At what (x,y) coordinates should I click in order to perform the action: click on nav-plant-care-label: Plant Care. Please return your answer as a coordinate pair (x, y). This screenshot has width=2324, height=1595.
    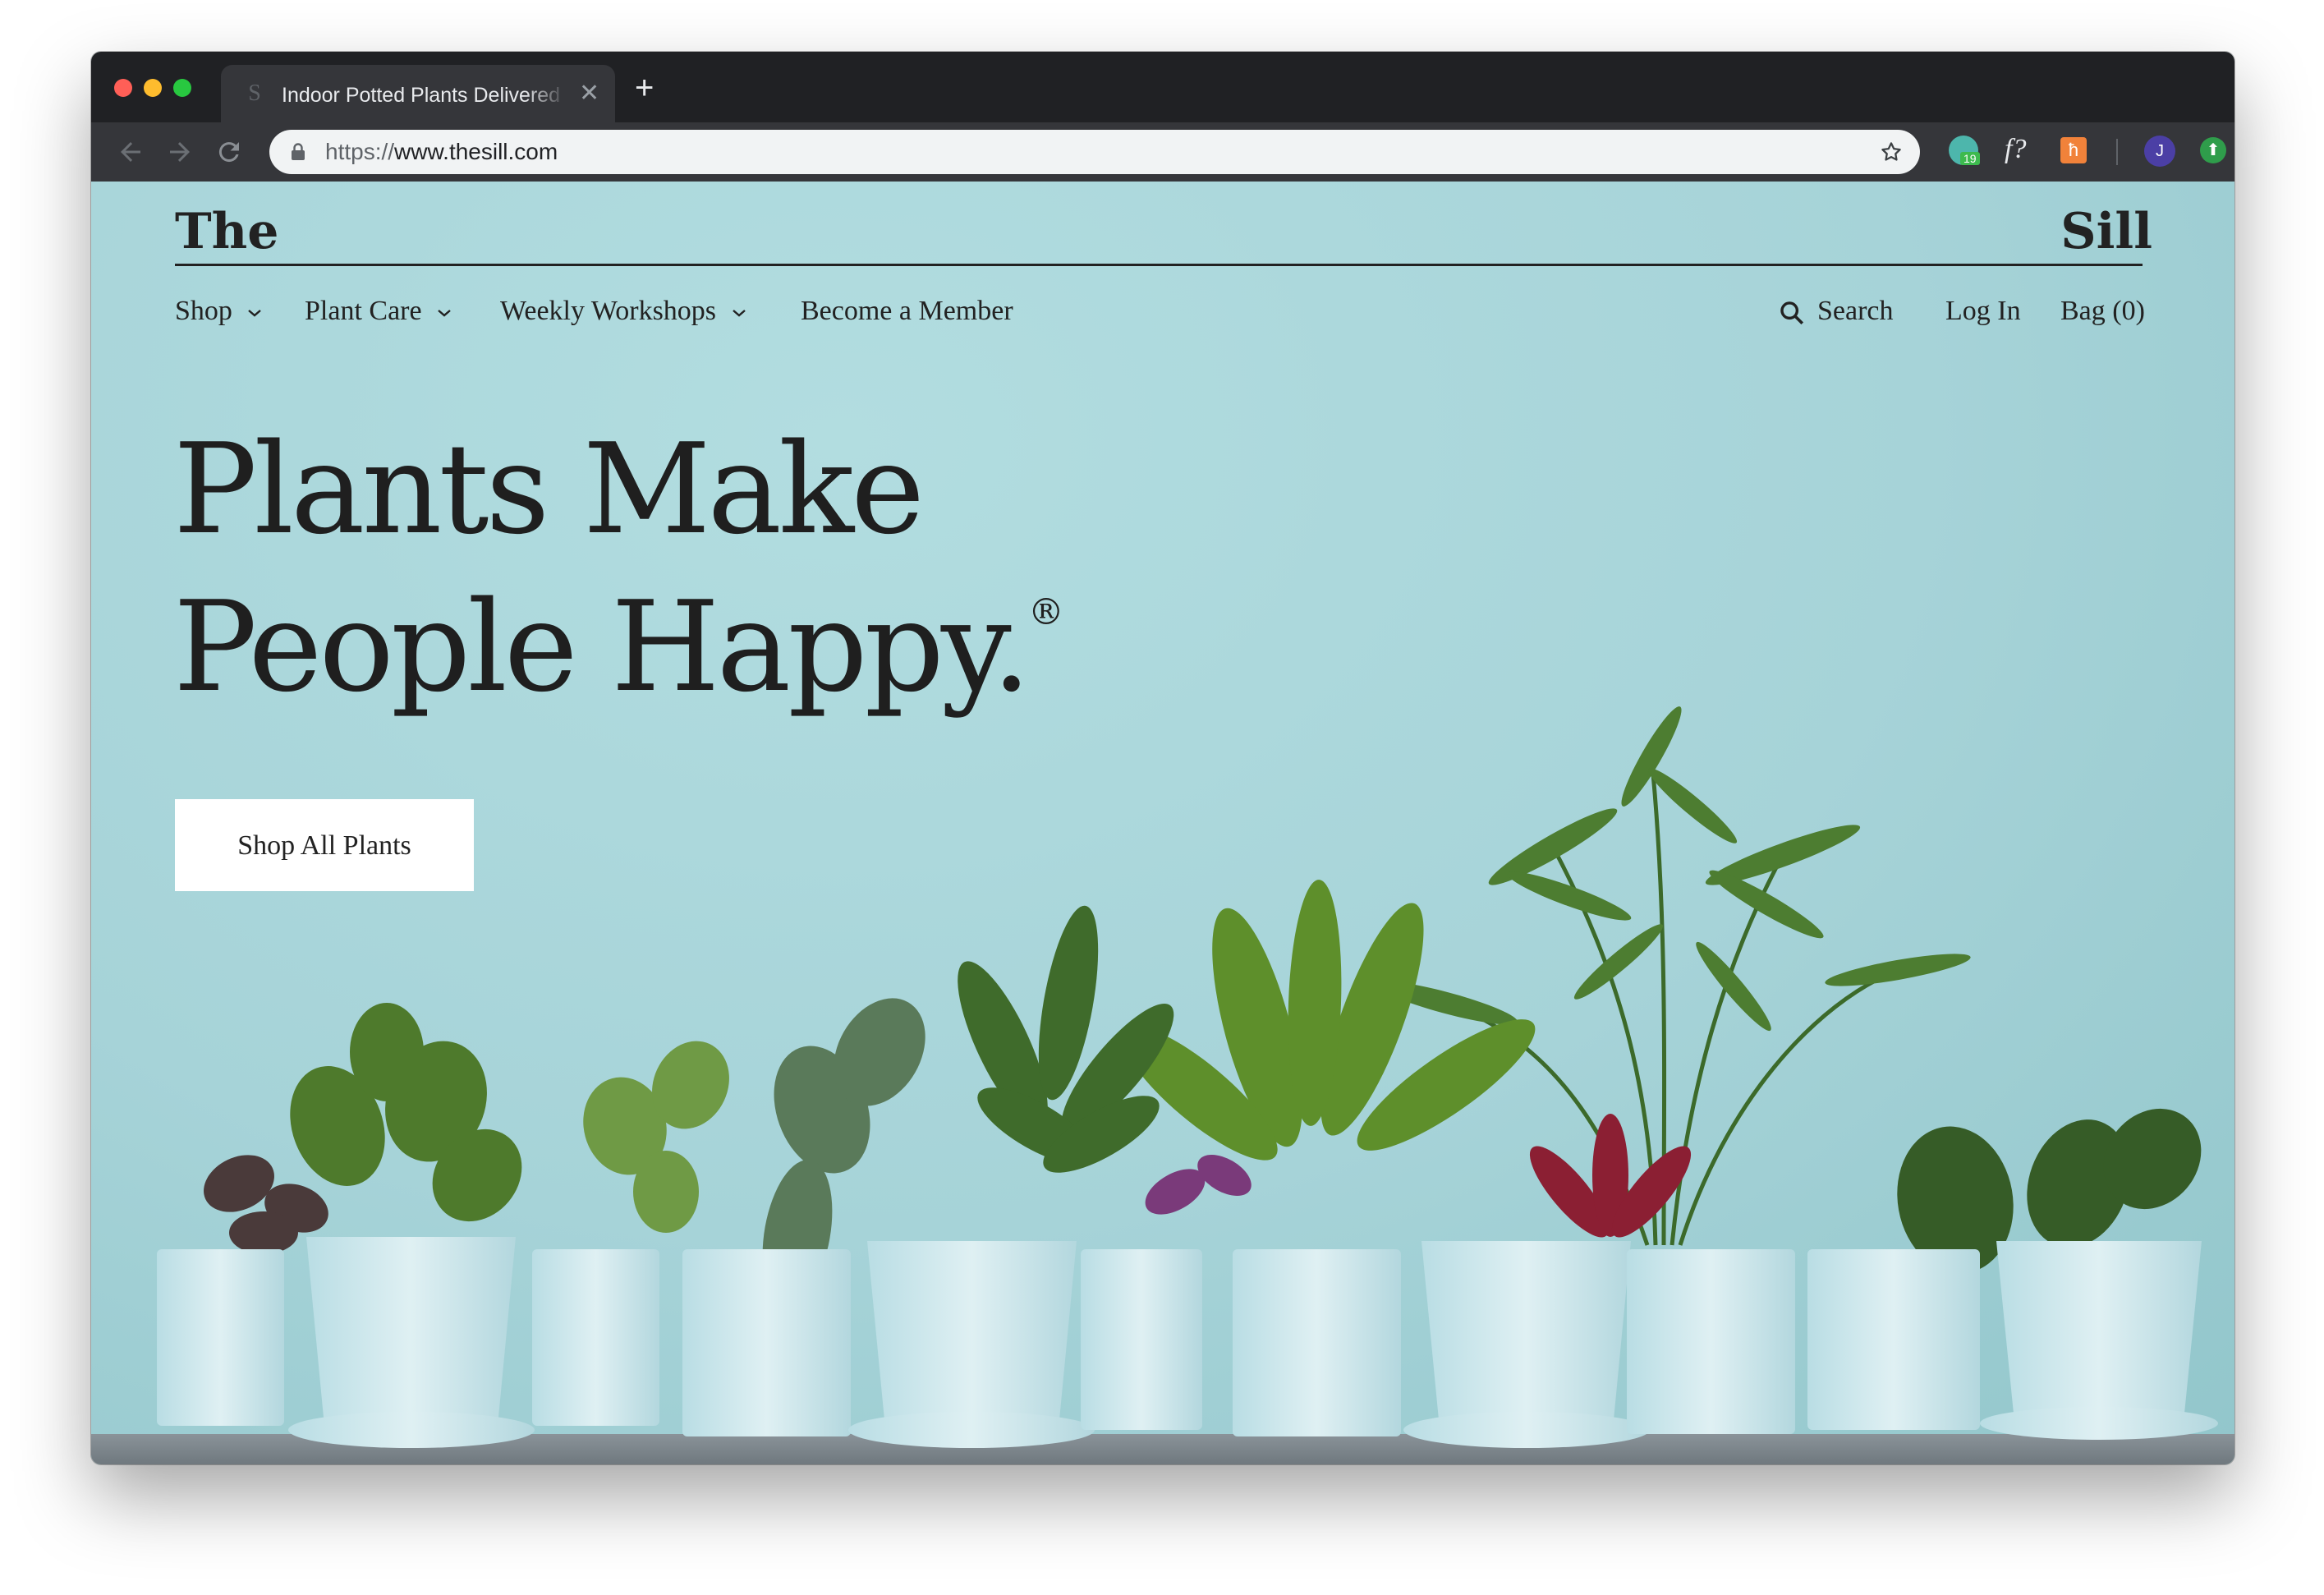
    Looking at the image, I should click on (363, 311).